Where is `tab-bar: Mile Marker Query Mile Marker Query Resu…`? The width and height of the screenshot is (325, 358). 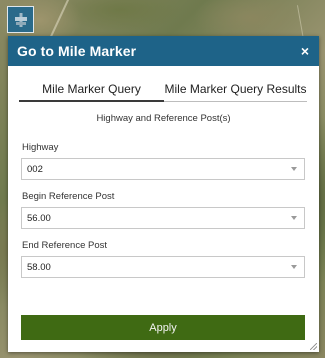
tab-bar: Mile Marker Query Mile Marker Query Resu… is located at coordinates (163, 89).